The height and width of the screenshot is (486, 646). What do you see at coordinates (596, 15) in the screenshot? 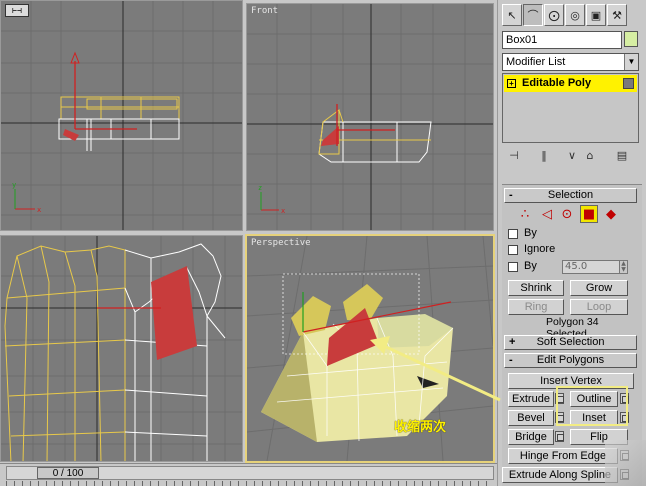
I see `display-icon: ▣` at bounding box center [596, 15].